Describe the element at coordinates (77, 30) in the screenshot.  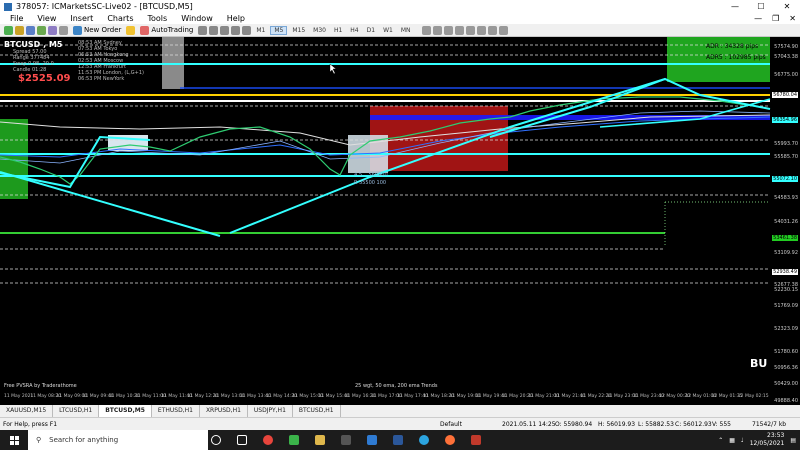
I see `new-order-icon` at that location.